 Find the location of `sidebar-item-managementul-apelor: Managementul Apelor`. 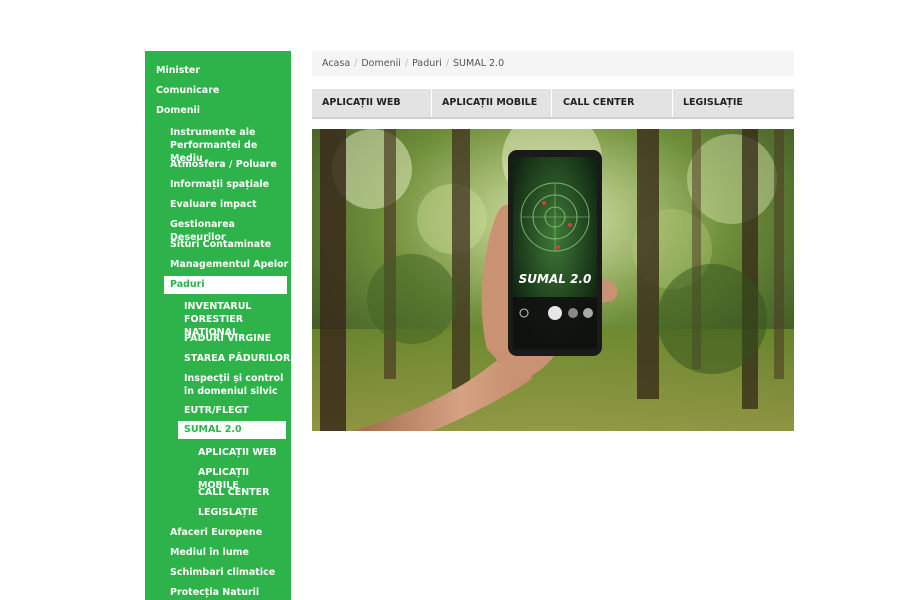

sidebar-item-managementul-apelor: Managementul Apelor is located at coordinates (218, 264).